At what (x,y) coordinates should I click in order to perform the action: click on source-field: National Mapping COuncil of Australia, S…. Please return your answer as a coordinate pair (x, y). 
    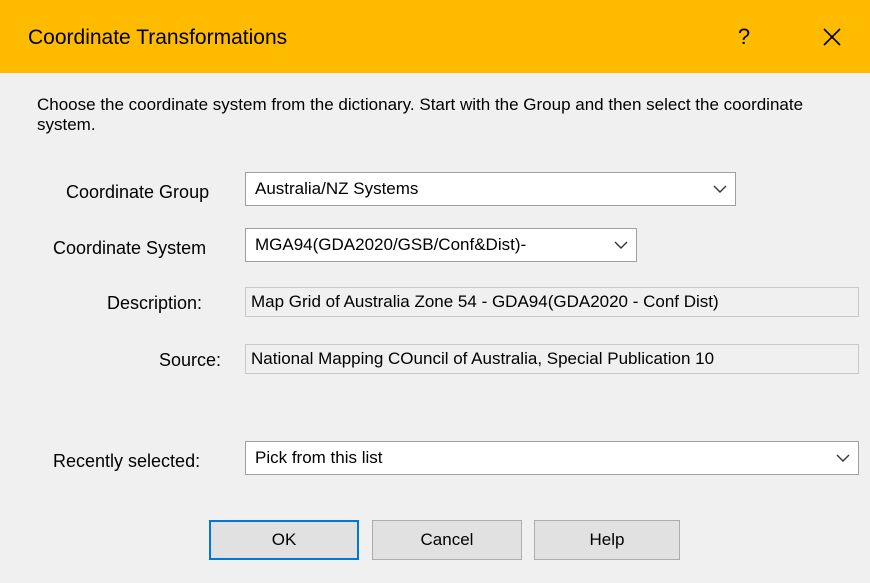
    Looking at the image, I should click on (552, 359).